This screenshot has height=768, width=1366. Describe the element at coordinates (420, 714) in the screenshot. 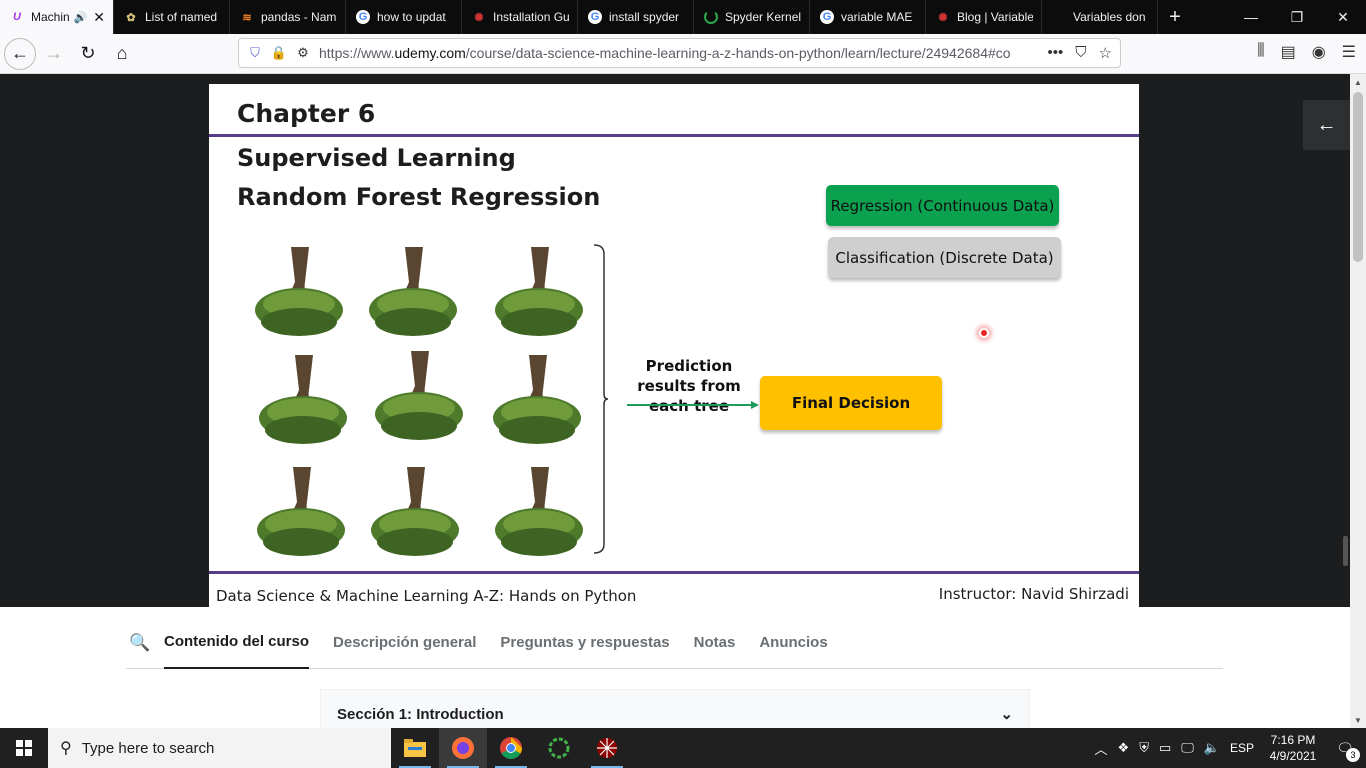

I see `section-title: Sección 1: Introduction` at that location.